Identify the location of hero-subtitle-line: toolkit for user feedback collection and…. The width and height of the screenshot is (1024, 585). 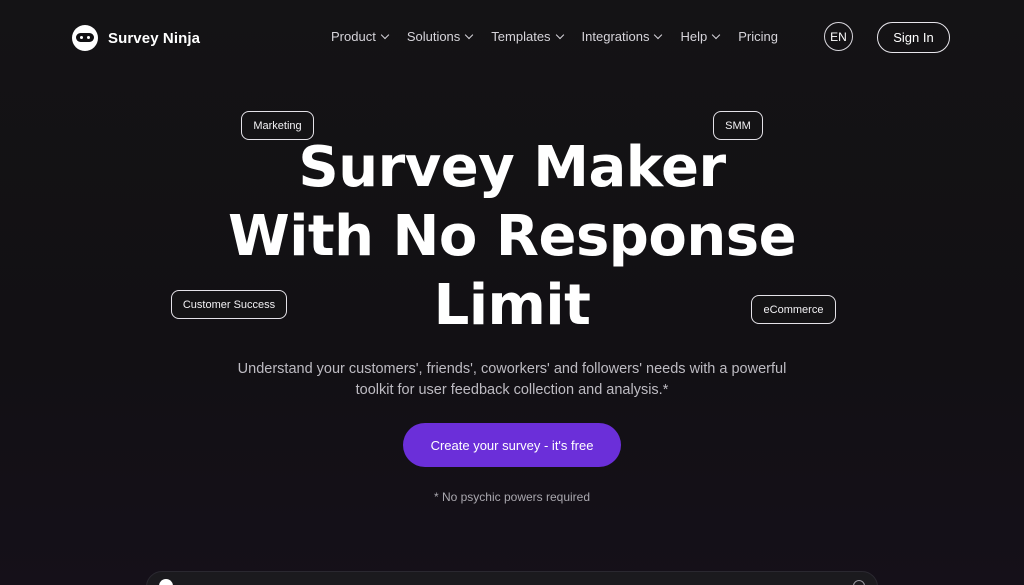
(512, 390).